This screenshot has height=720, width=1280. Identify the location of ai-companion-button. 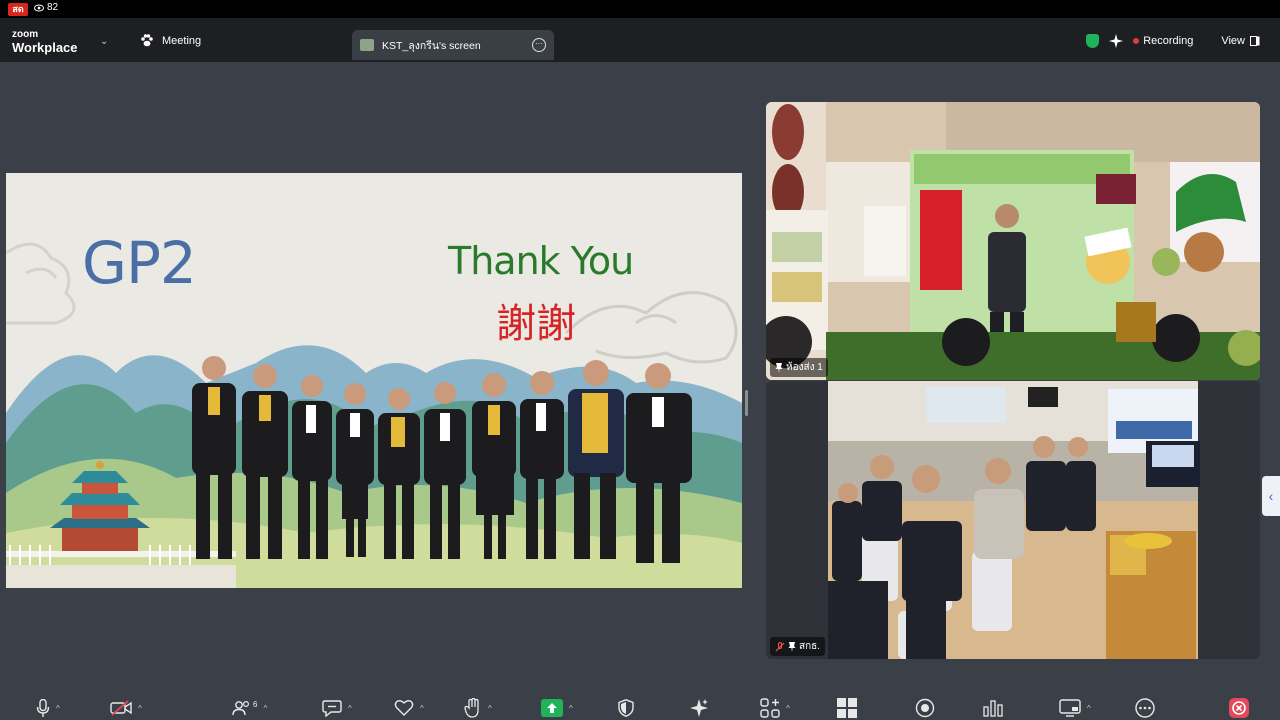
(699, 708).